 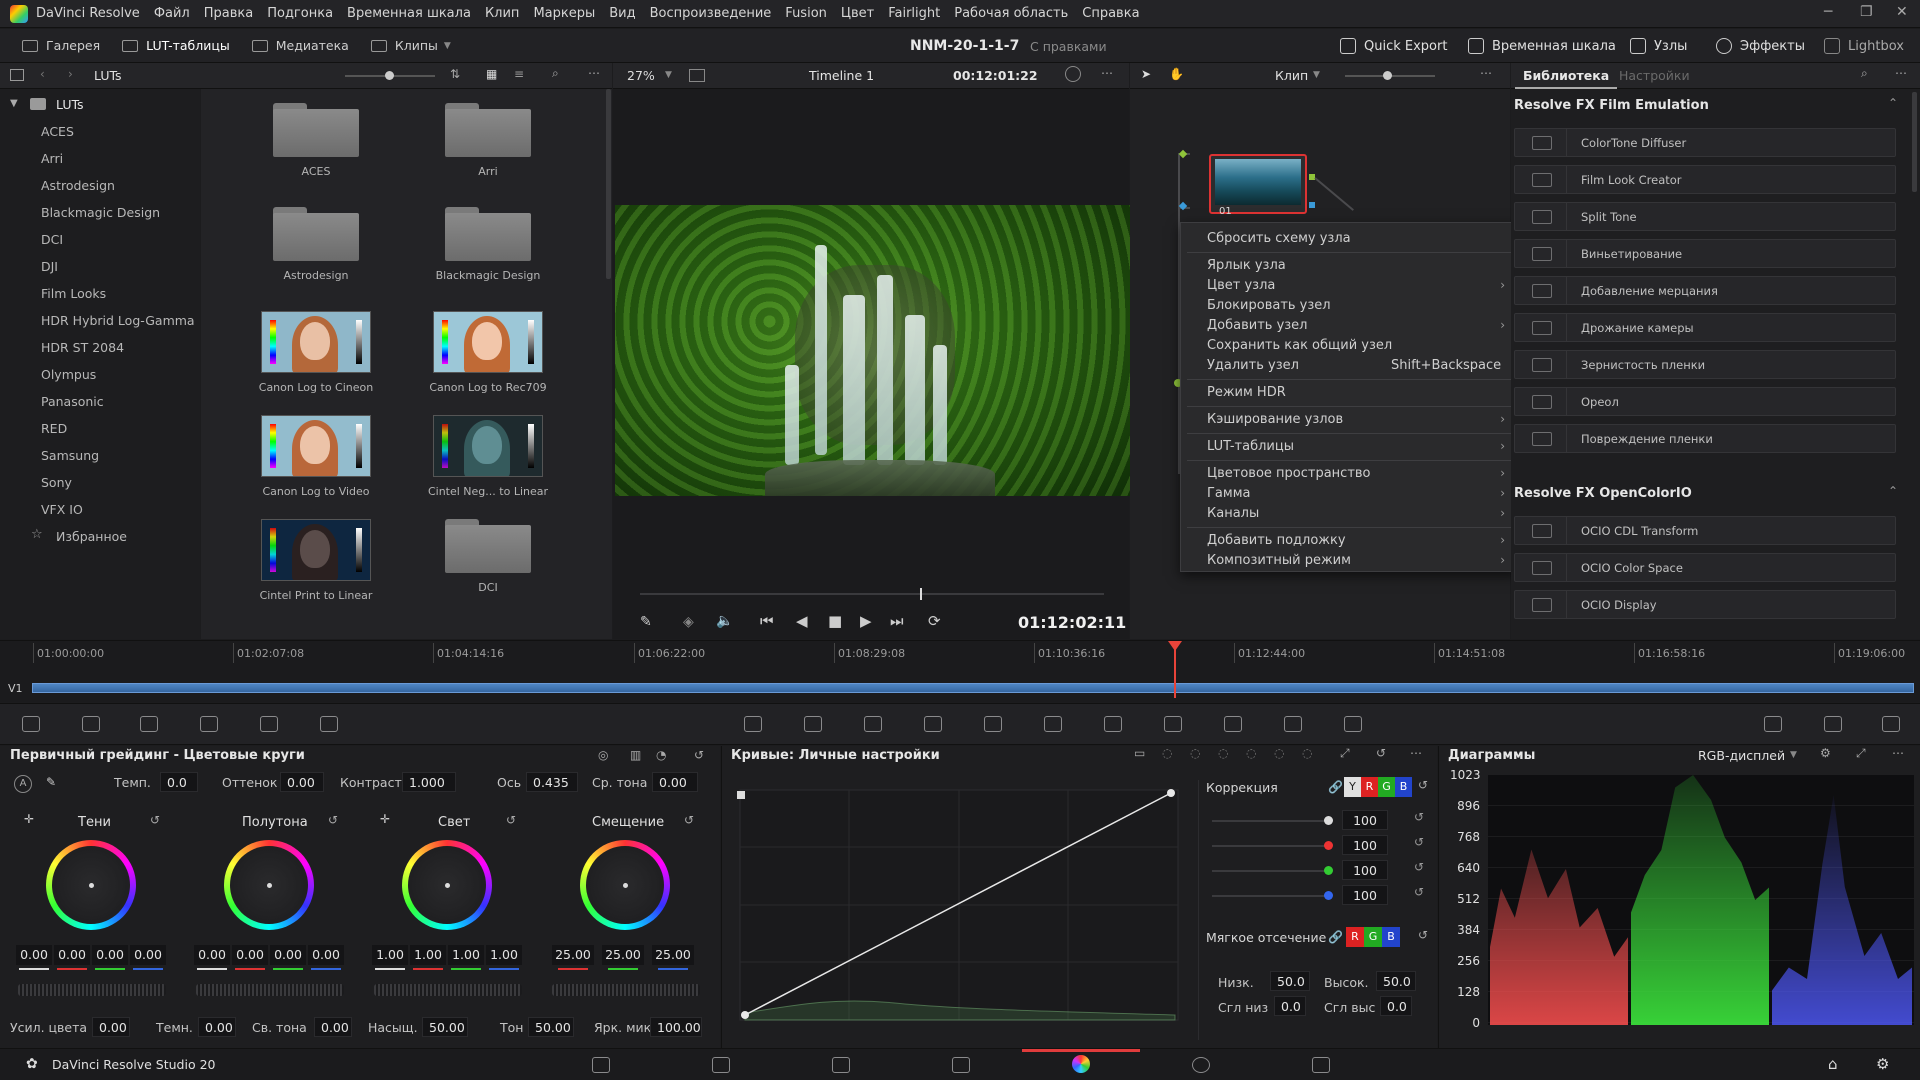 I want to click on fx-group-opencolorio: Resolve FX OpenColorIO, so click(x=1603, y=493).